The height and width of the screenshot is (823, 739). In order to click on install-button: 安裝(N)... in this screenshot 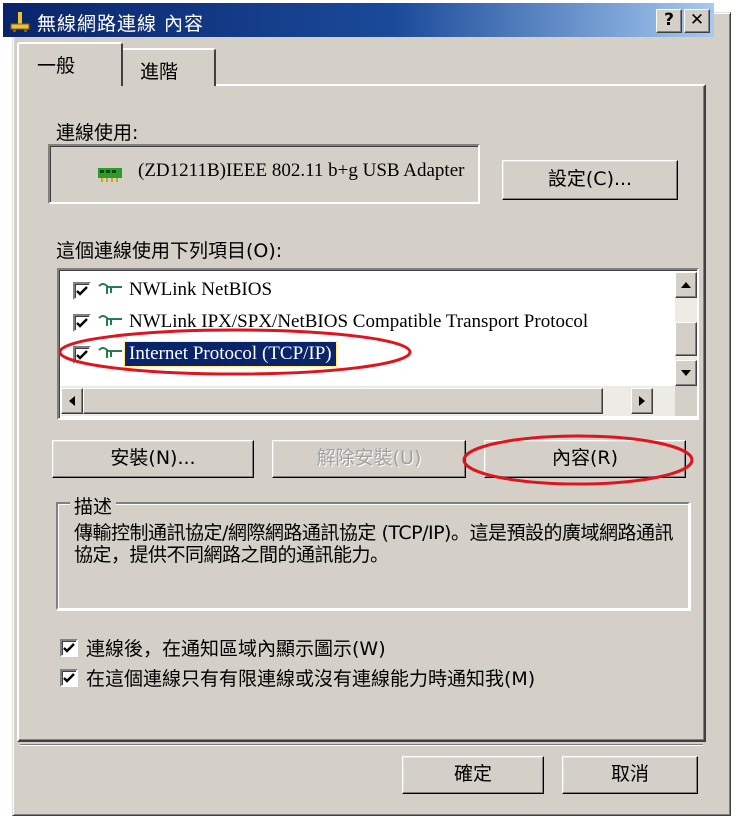, I will do `click(153, 459)`.